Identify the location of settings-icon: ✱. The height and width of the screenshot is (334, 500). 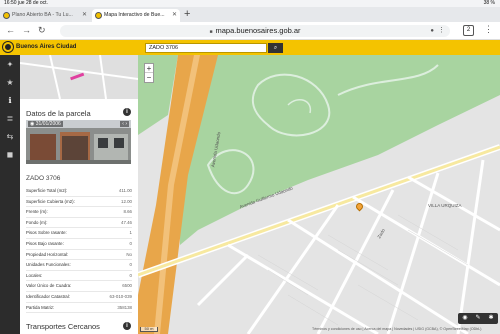
(491, 318).